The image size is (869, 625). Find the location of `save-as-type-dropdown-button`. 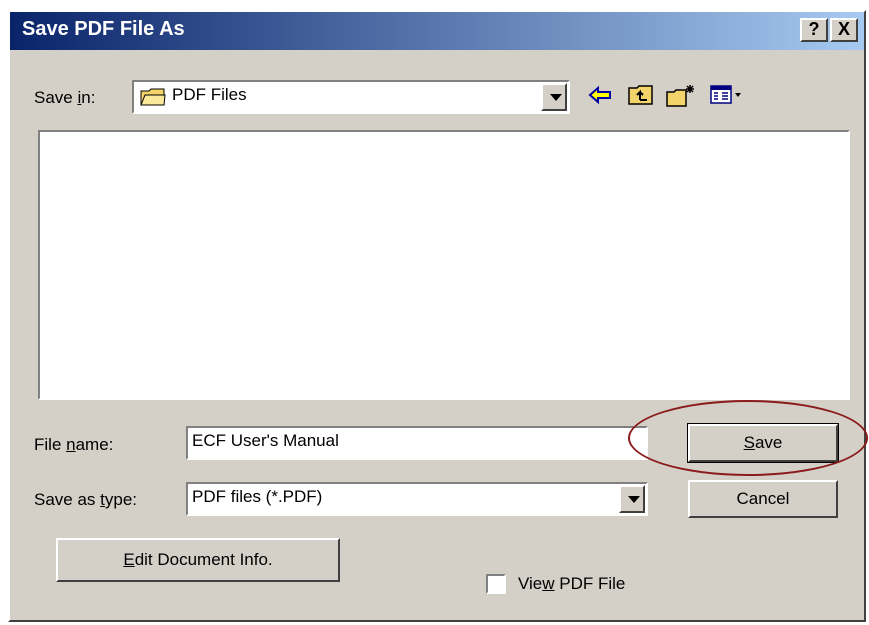

save-as-type-dropdown-button is located at coordinates (632, 499).